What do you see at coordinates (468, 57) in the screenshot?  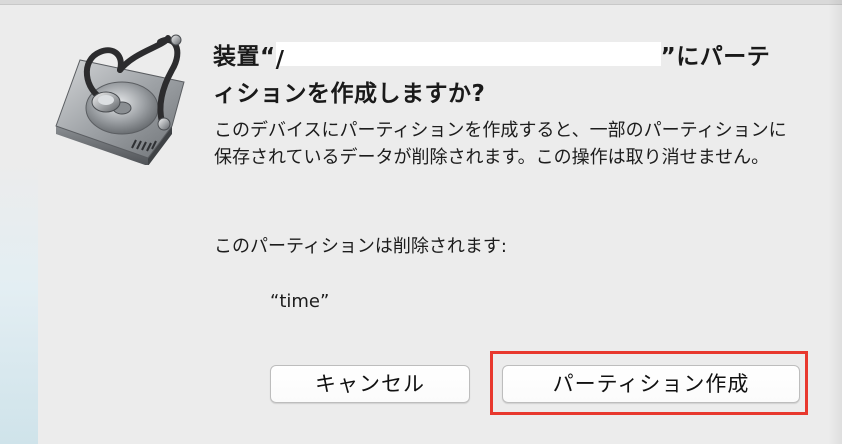 I see `redacted-device-name: /` at bounding box center [468, 57].